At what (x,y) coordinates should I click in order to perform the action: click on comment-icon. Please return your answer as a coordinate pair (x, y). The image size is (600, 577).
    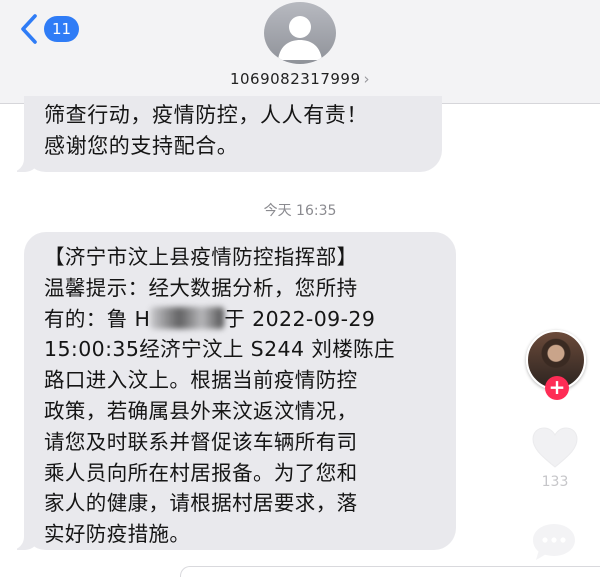
    Looking at the image, I should click on (554, 542).